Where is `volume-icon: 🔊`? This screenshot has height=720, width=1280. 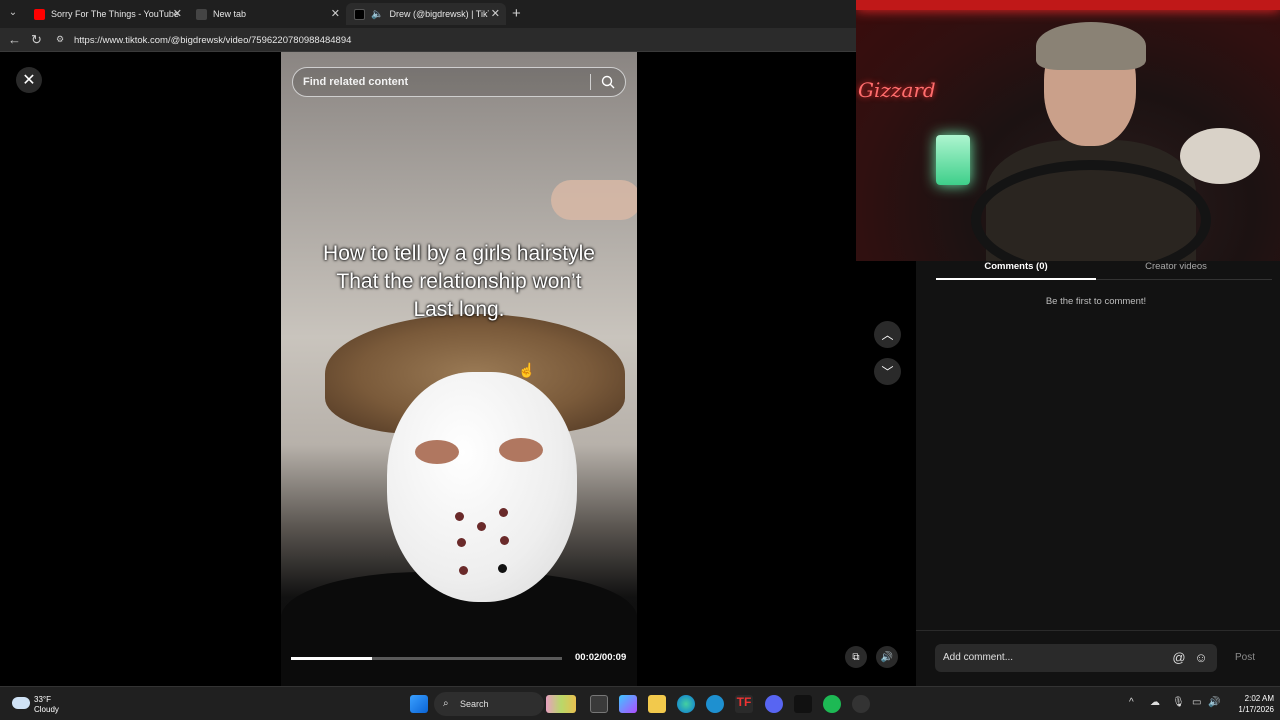
volume-icon: 🔊 is located at coordinates (887, 657).